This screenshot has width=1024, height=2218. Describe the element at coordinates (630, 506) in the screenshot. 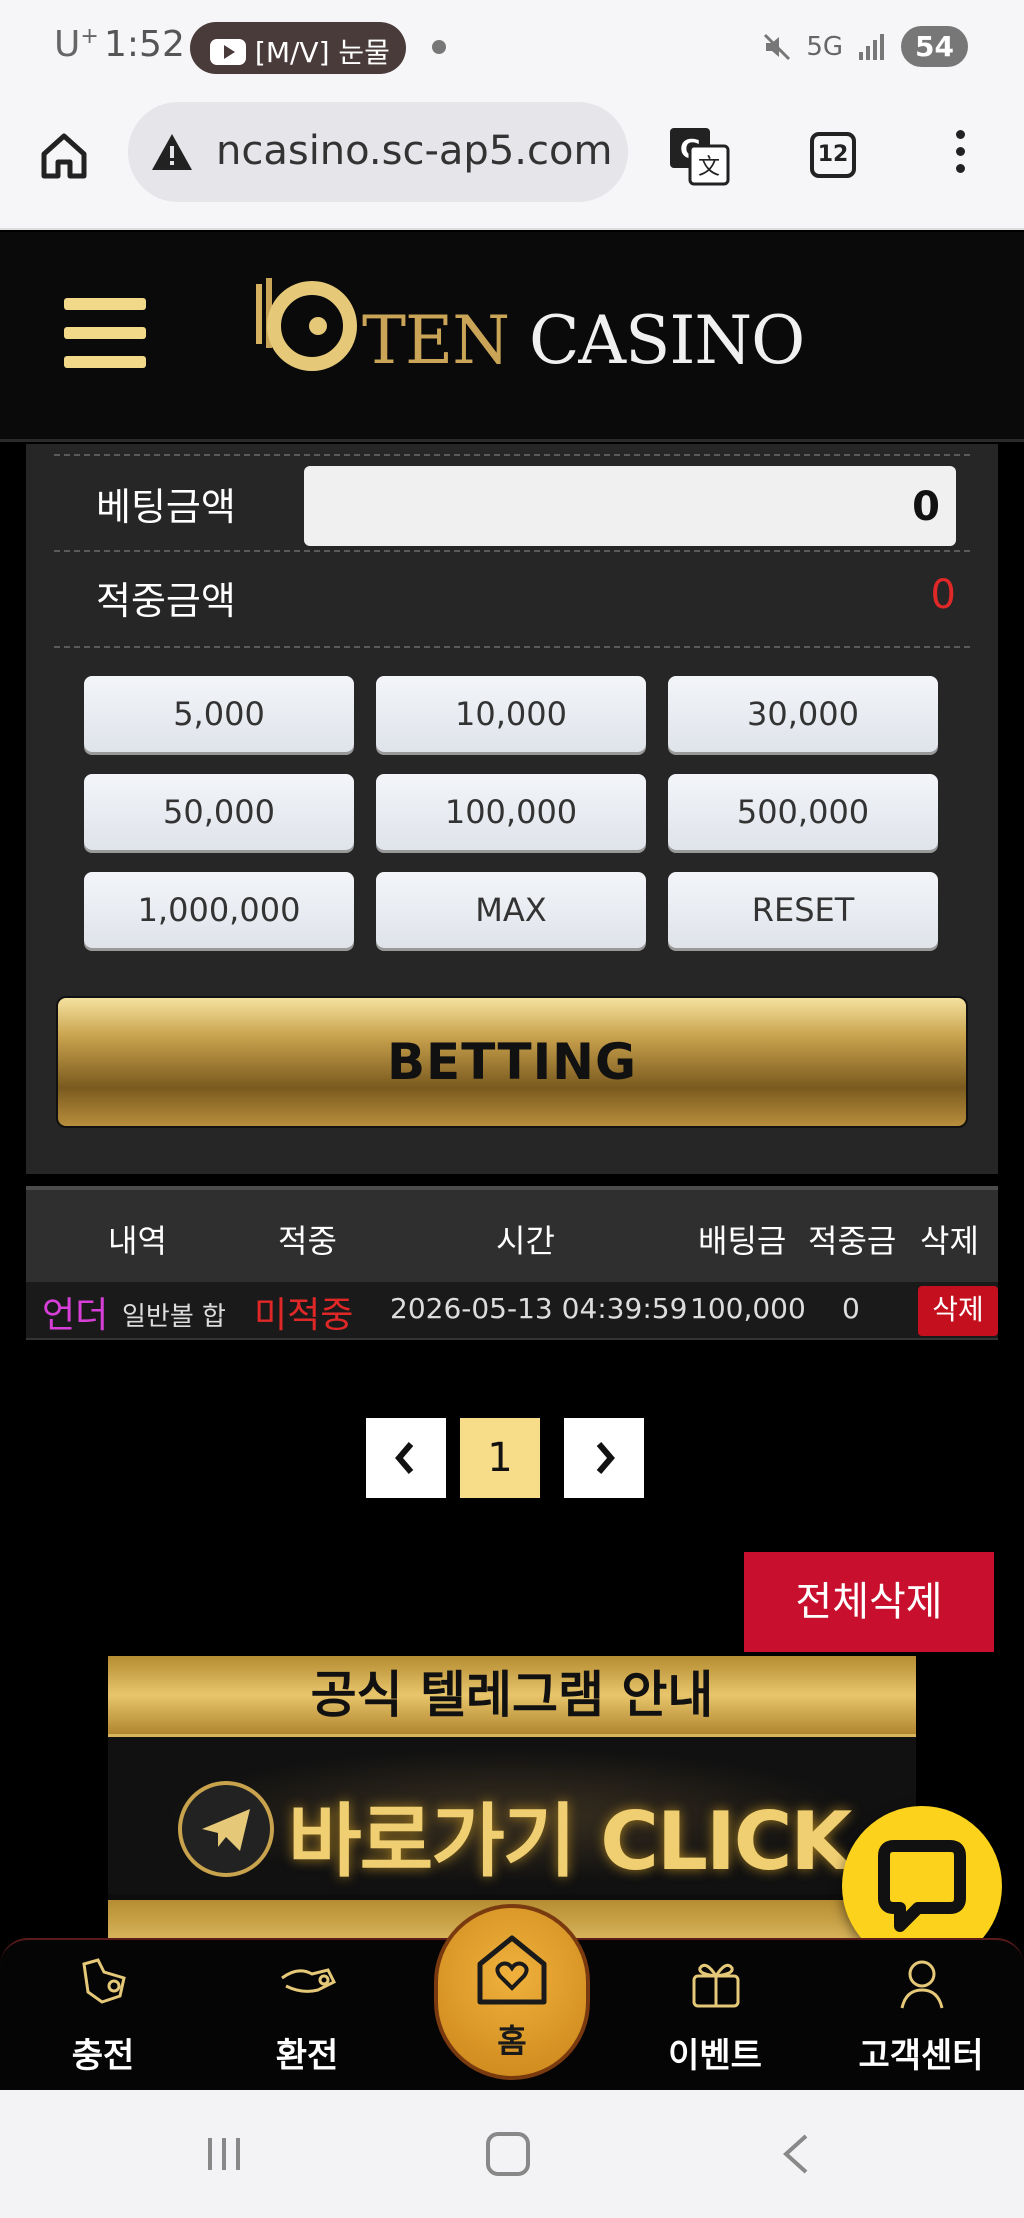

I see `bet-amount-input: 0` at that location.